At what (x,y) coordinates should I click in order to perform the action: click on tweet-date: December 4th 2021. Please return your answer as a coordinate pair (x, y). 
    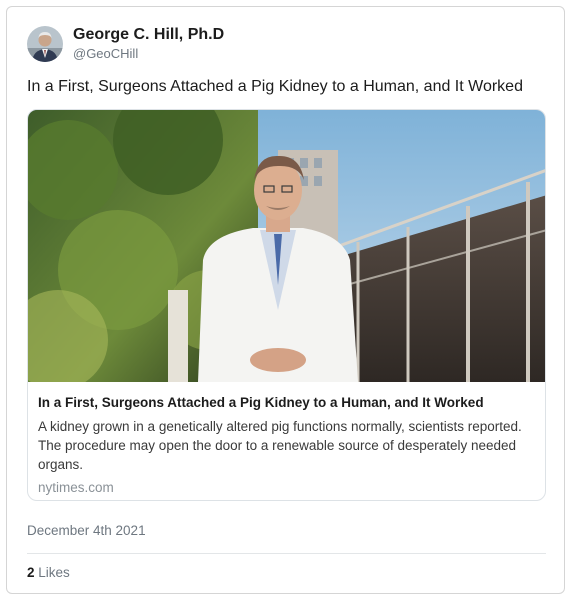
    Looking at the image, I should click on (86, 530).